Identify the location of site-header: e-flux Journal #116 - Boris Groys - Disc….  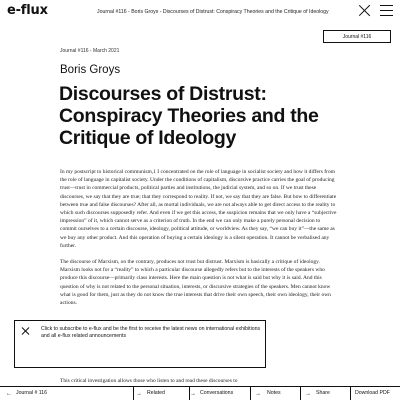
(200, 12).